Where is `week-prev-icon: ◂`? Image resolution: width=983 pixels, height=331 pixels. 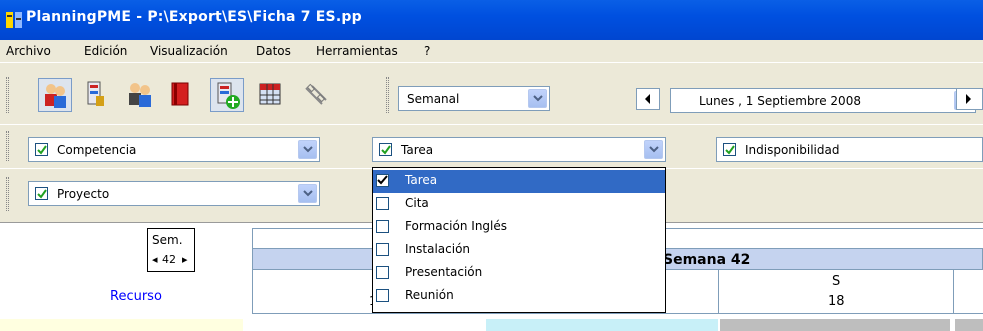
week-prev-icon: ◂ is located at coordinates (155, 259).